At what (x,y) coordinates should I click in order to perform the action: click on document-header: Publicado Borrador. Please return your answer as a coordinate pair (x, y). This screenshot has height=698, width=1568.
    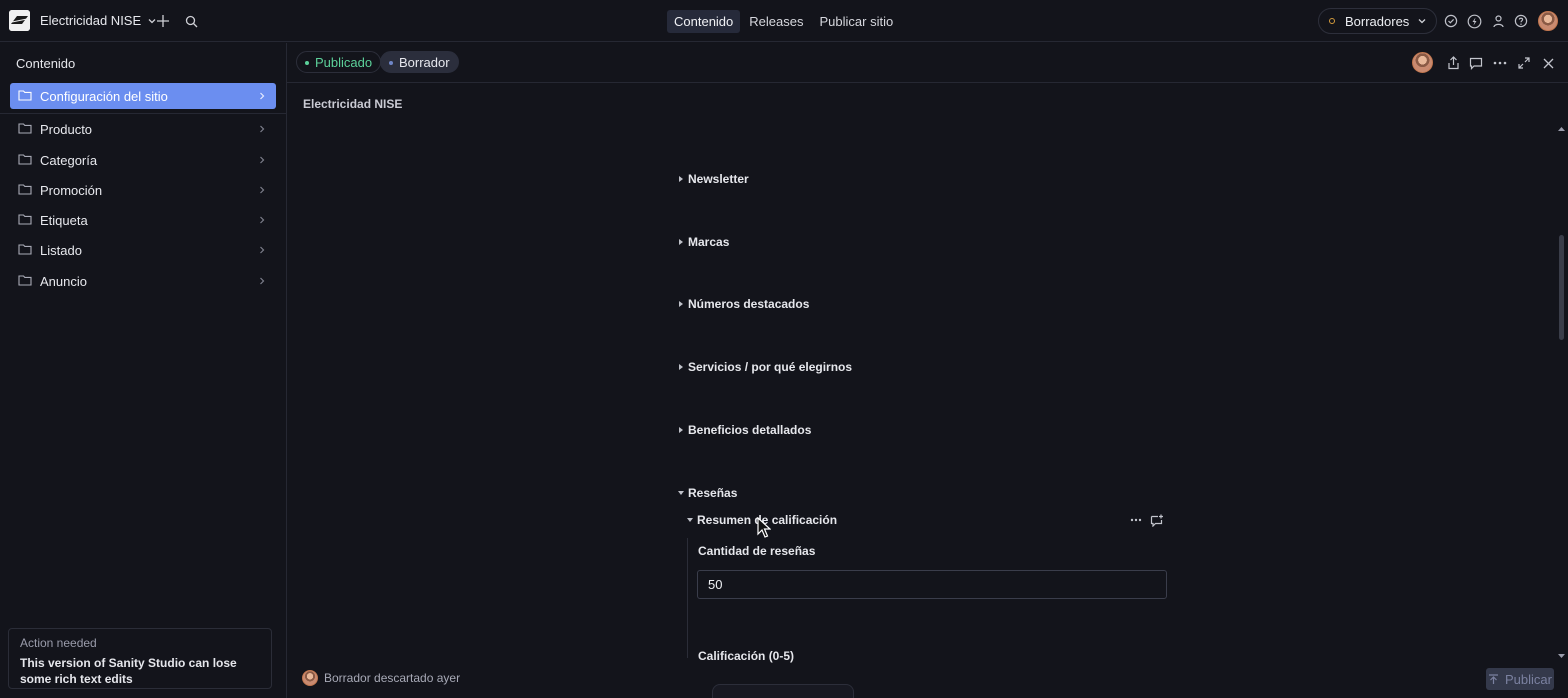
    Looking at the image, I should click on (927, 63).